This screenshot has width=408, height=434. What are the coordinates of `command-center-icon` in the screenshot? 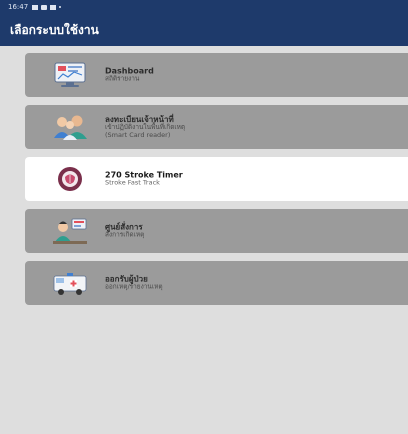 It's located at (70, 231).